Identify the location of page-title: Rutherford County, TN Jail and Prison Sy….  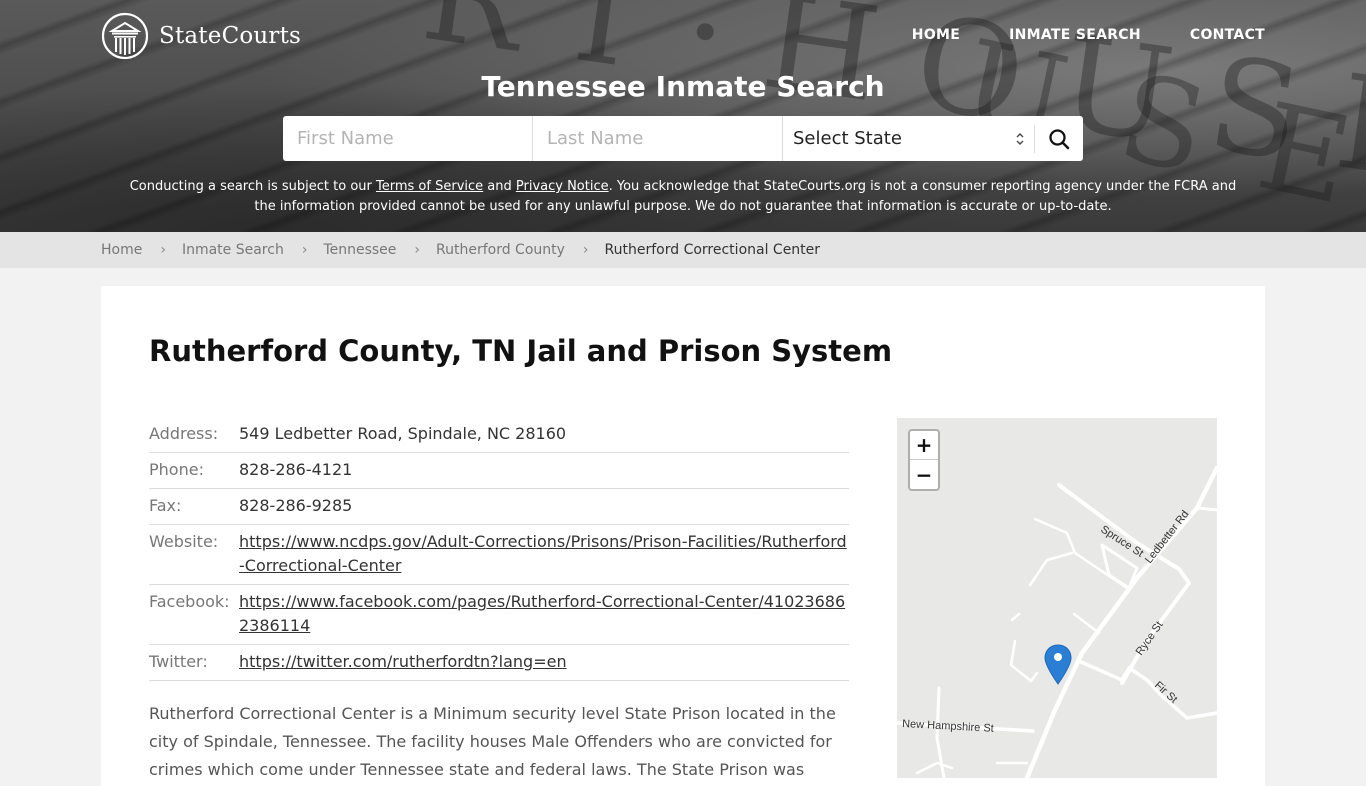
(521, 351).